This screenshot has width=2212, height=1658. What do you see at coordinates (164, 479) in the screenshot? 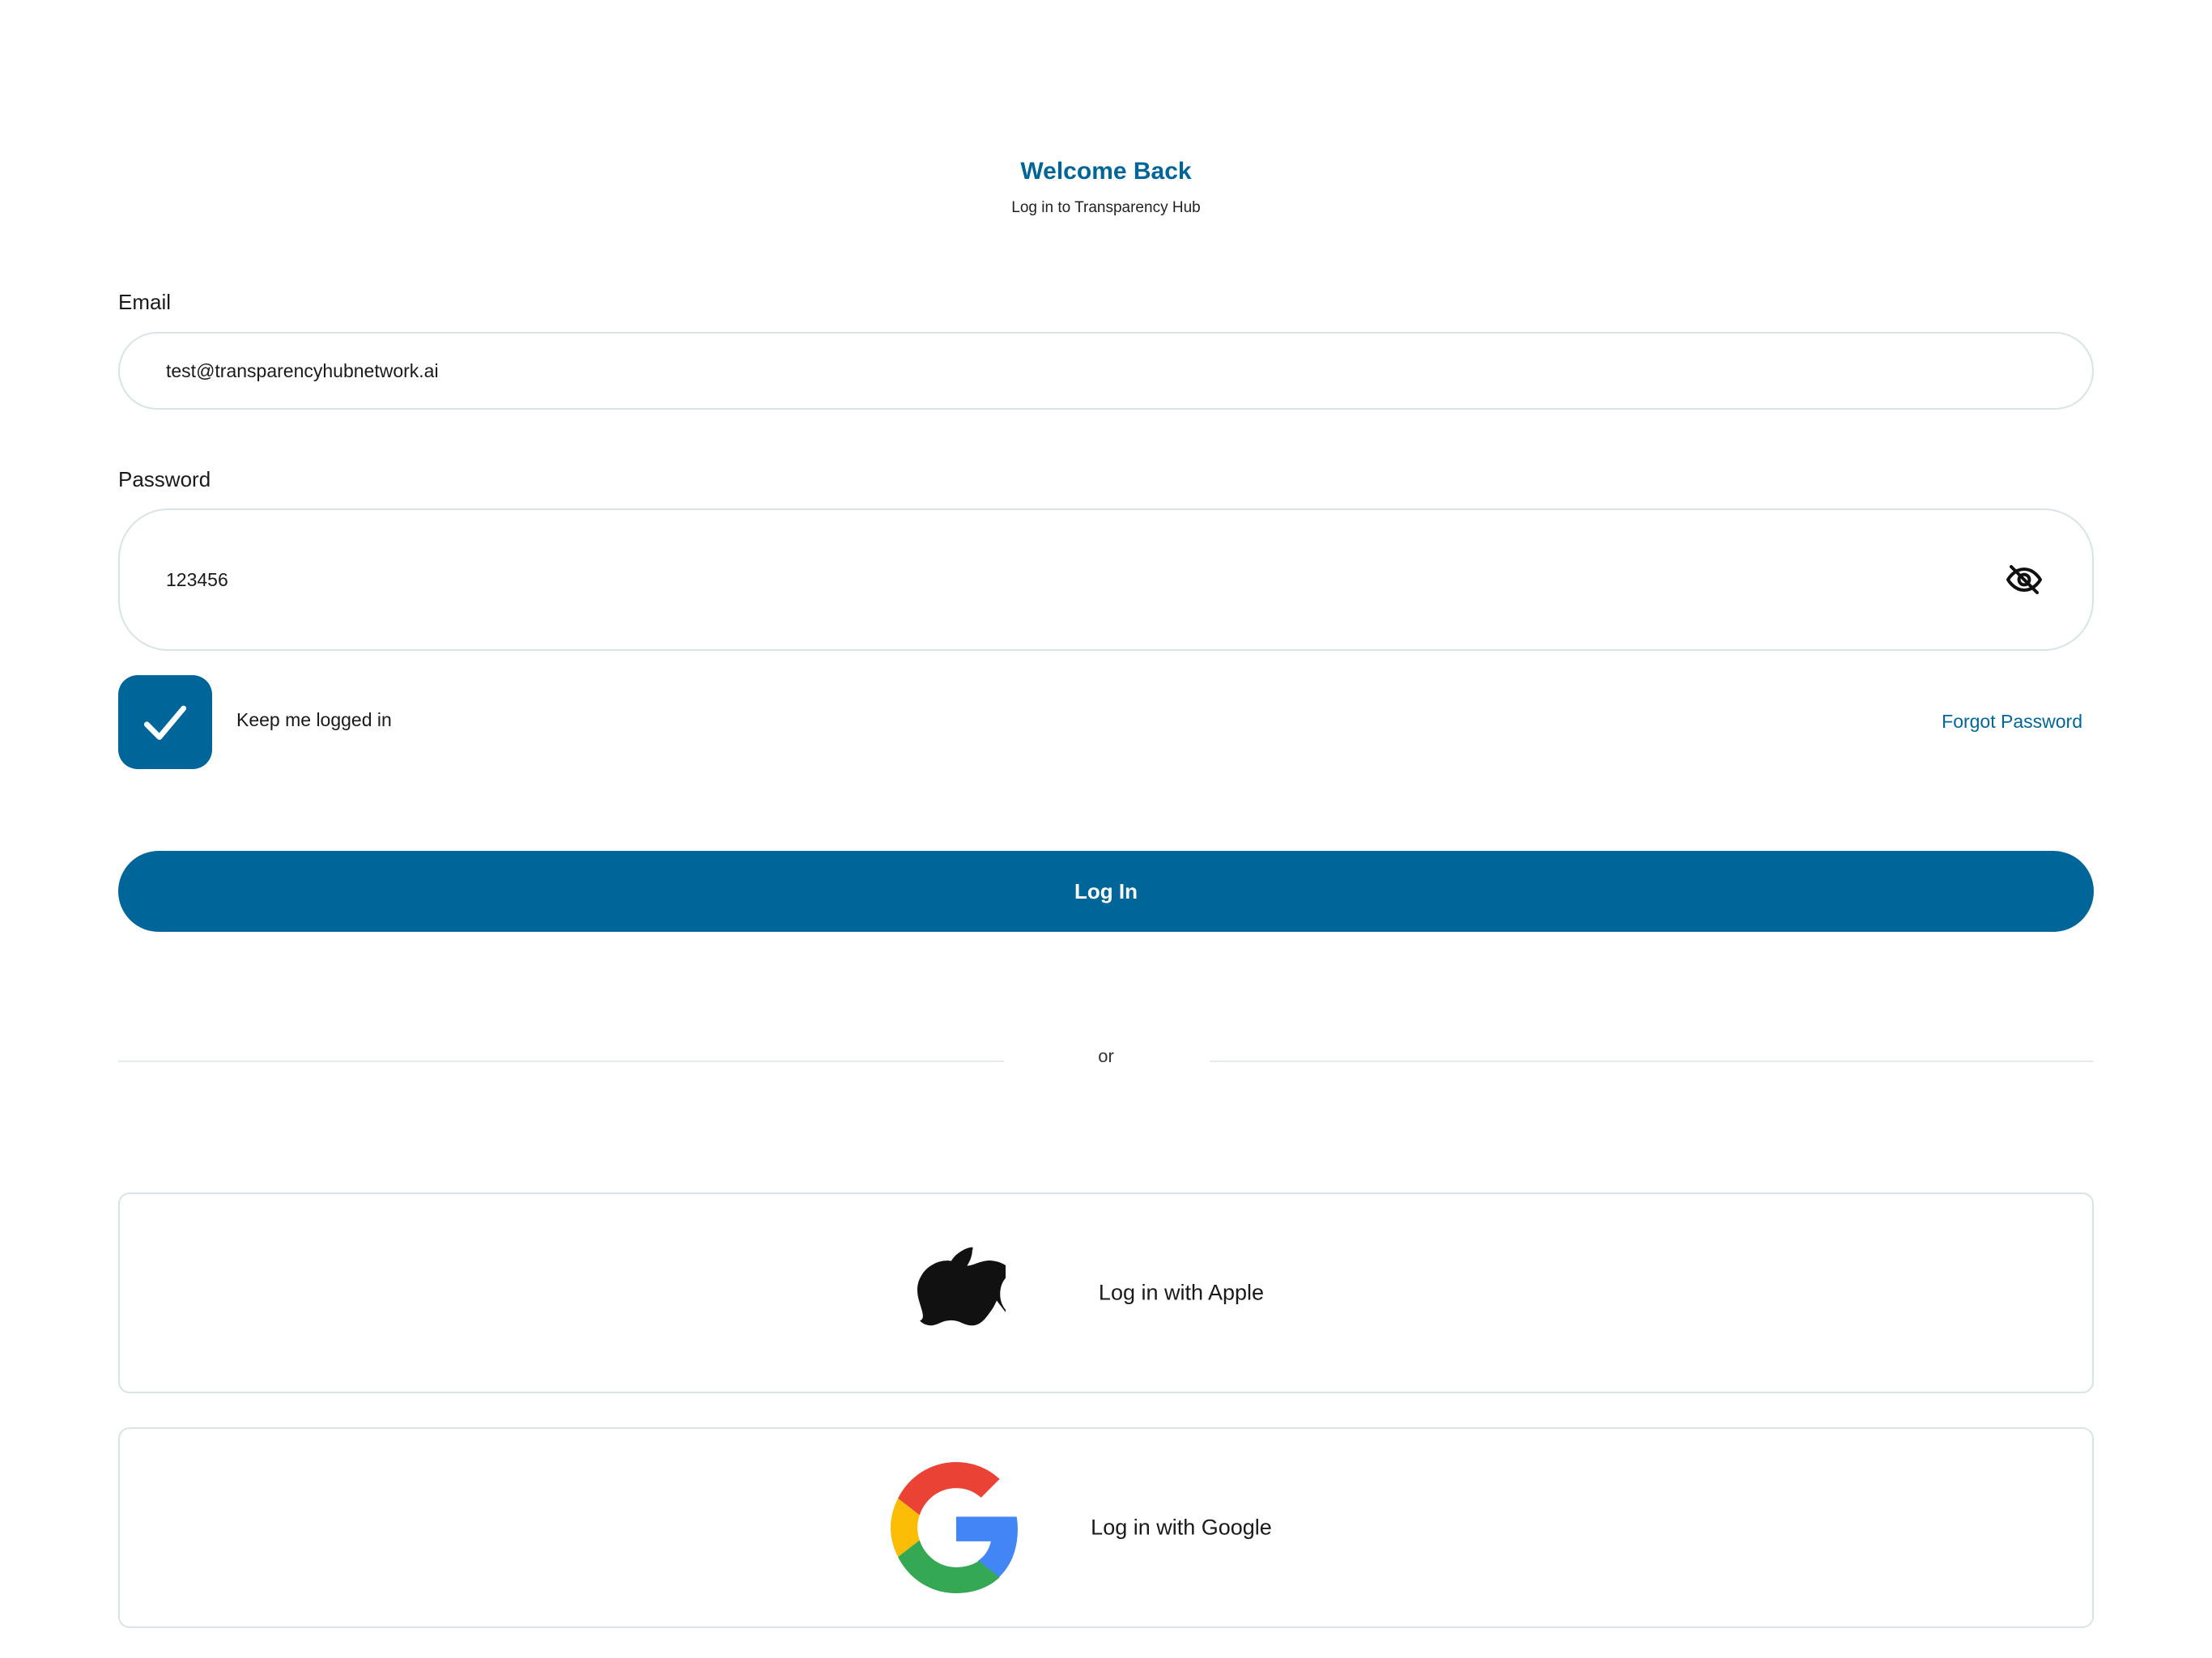
I see `password-label: Password` at bounding box center [164, 479].